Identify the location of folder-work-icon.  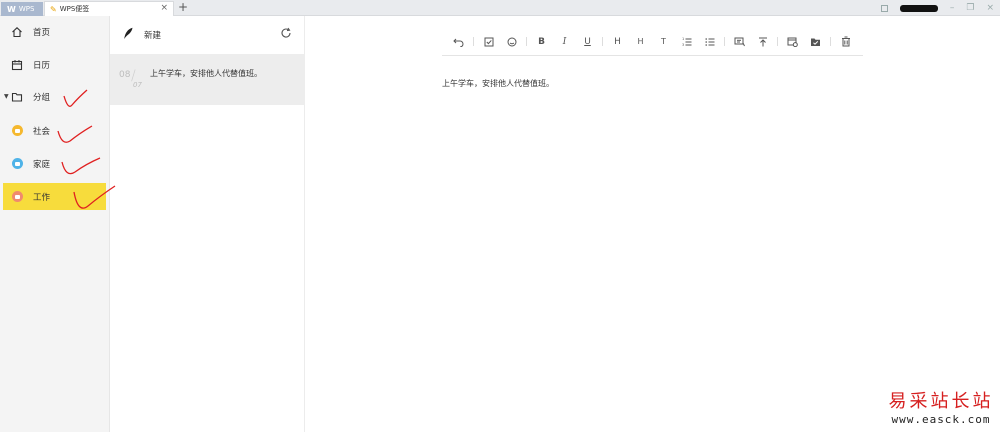
(17, 196).